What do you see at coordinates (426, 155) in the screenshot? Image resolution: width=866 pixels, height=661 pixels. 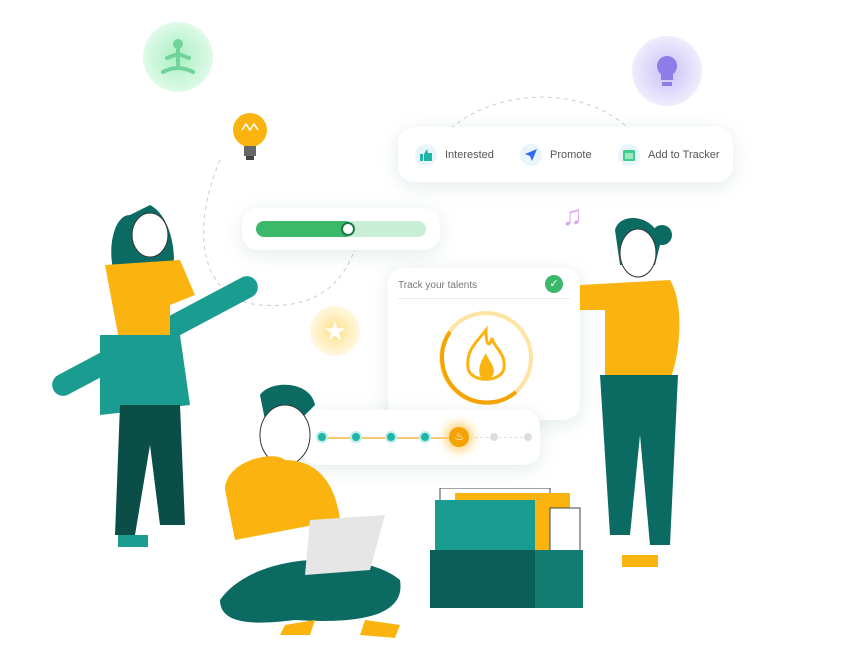 I see `thumbs-up-icon` at bounding box center [426, 155].